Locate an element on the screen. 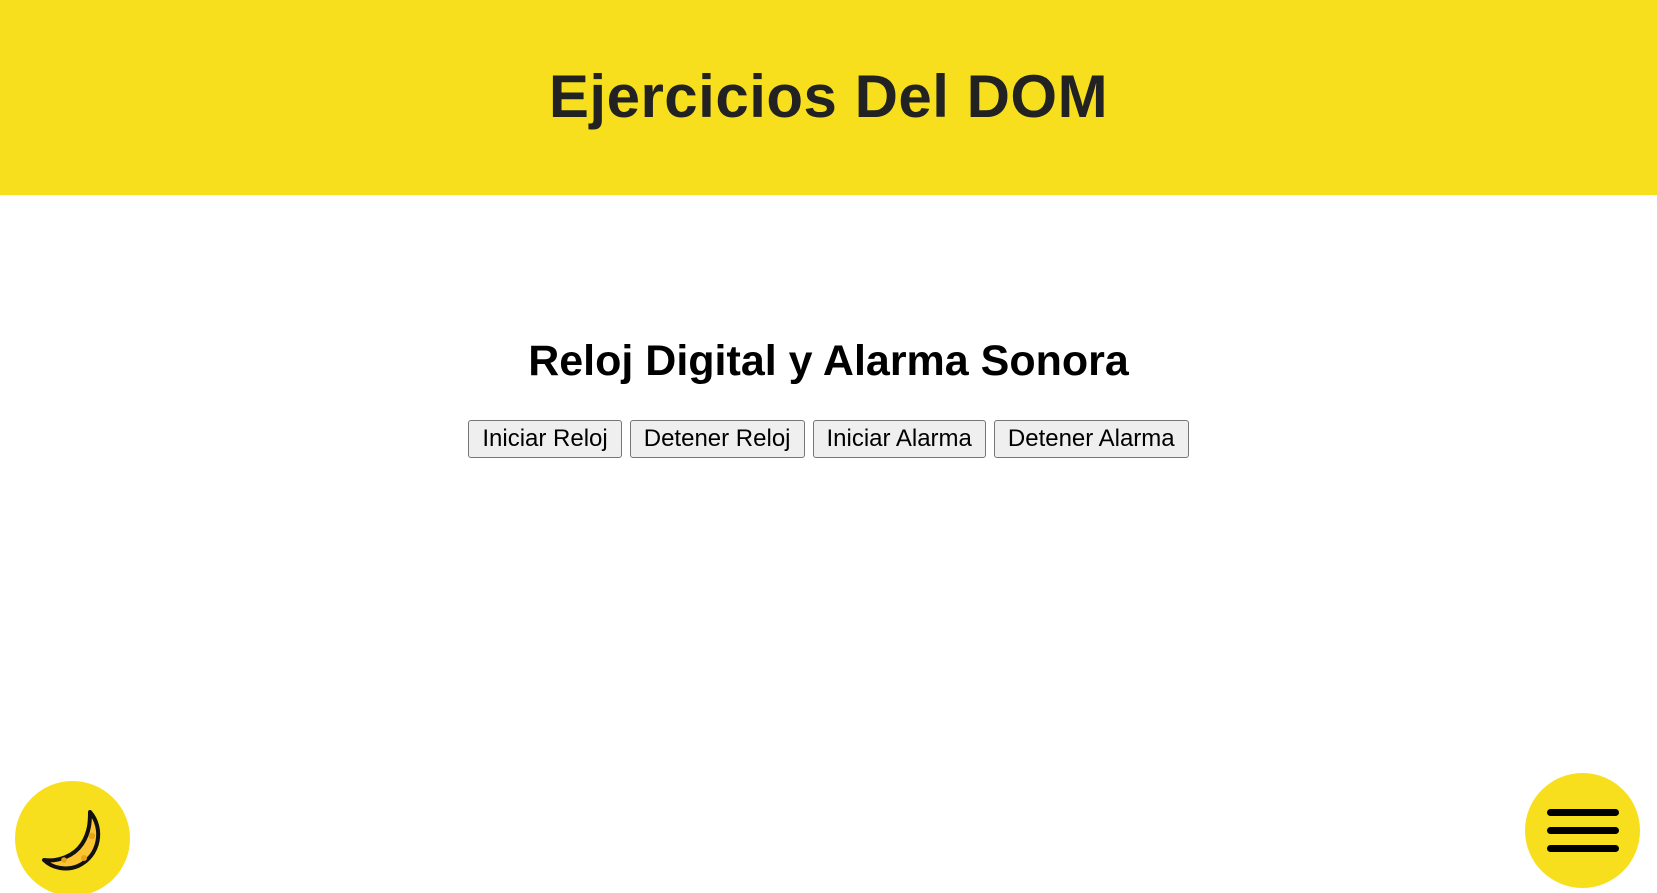  start-clock-button: Iniciar Reloj is located at coordinates (545, 439).